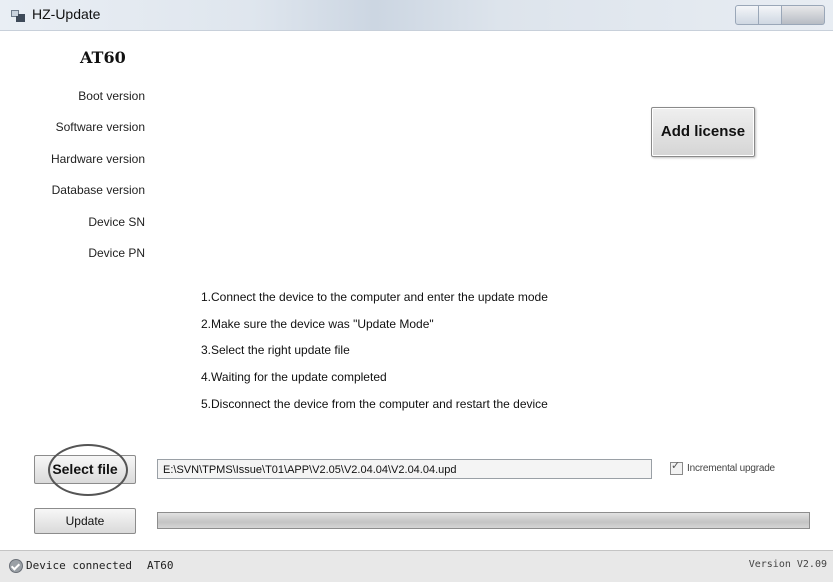 The width and height of the screenshot is (833, 582). What do you see at coordinates (731, 468) in the screenshot?
I see `incremental-upgrade-label: Incremental upgrade` at bounding box center [731, 468].